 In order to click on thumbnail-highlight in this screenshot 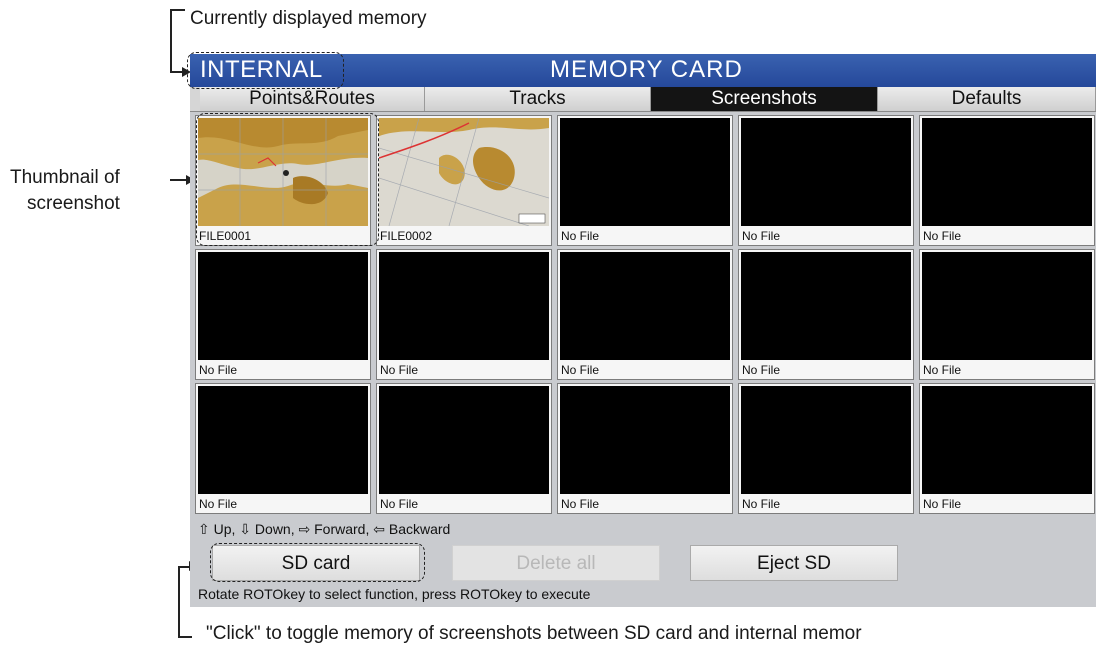, I will do `click(287, 179)`.